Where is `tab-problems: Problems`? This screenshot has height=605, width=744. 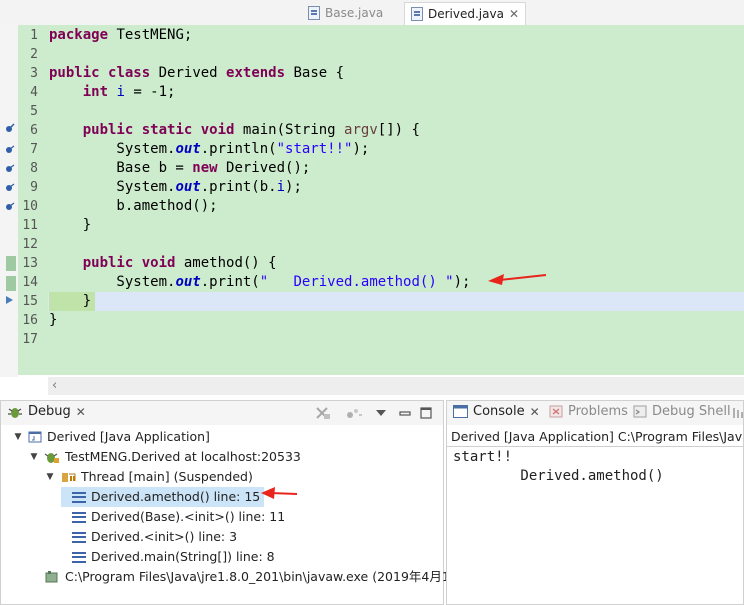
tab-problems: Problems is located at coordinates (588, 411).